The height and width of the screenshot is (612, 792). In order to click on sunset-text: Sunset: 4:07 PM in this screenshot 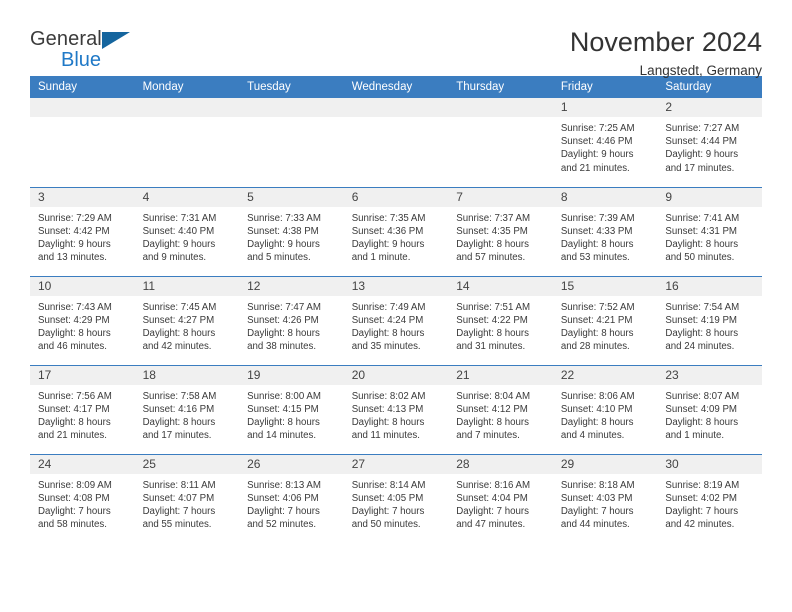, I will do `click(178, 498)`.